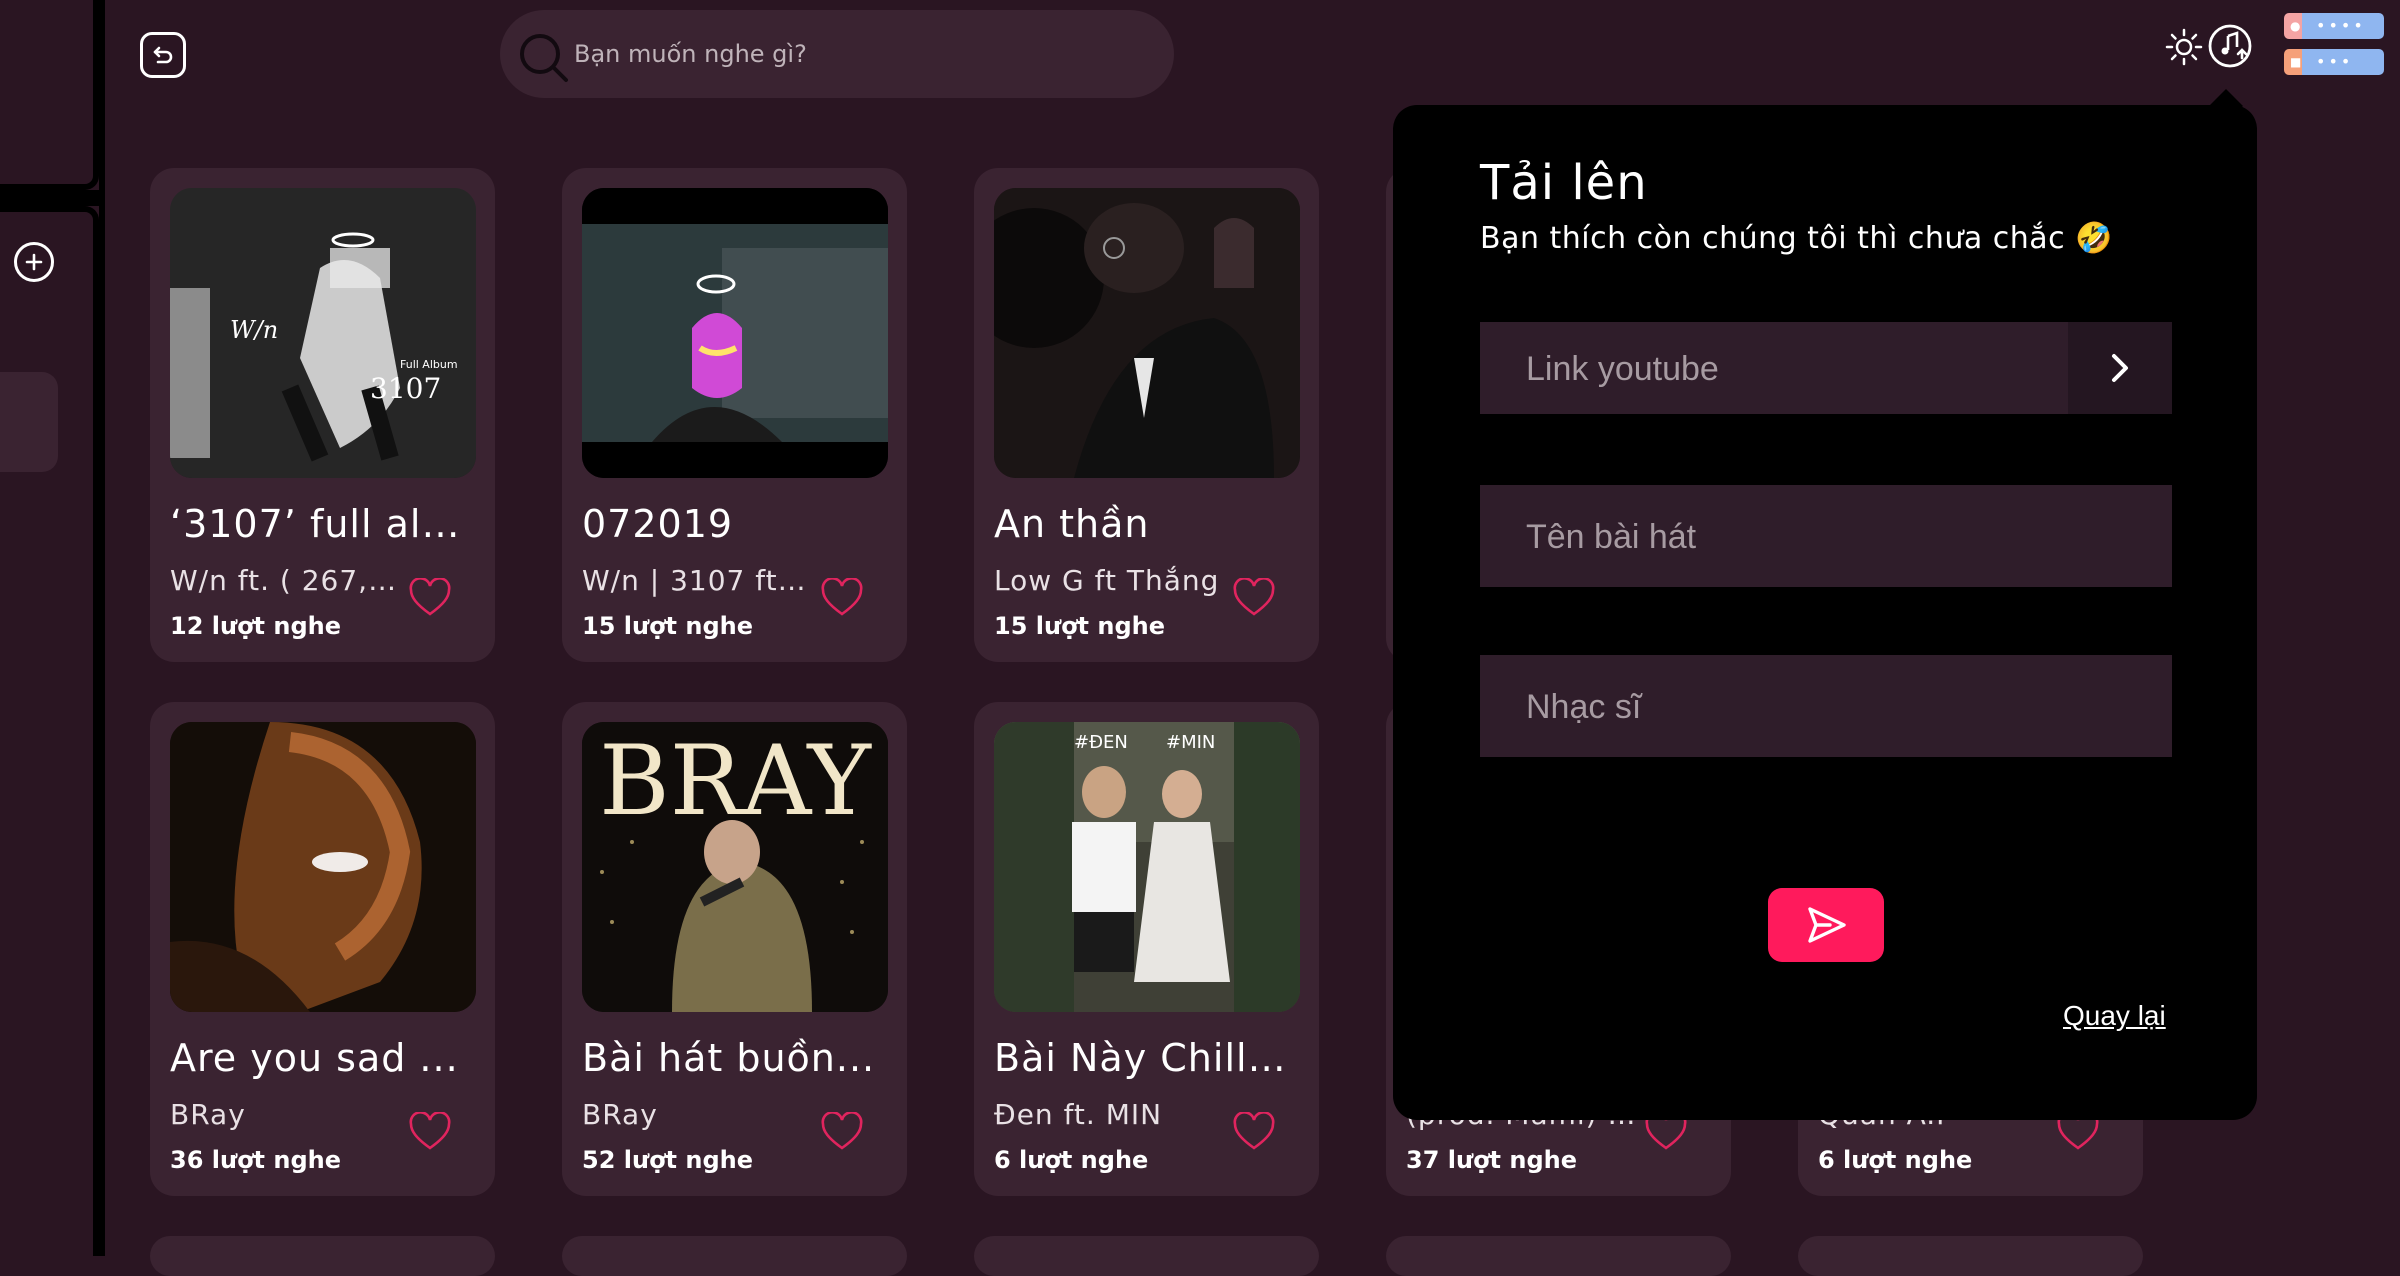 This screenshot has width=2400, height=1276. What do you see at coordinates (429, 364) in the screenshot?
I see `svg-text: Full Album` at bounding box center [429, 364].